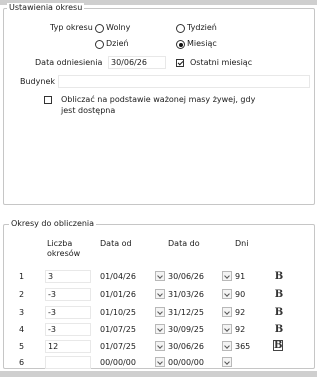 The width and height of the screenshot is (320, 377). I want to click on reference-date-input: 30/06/26, so click(137, 62).